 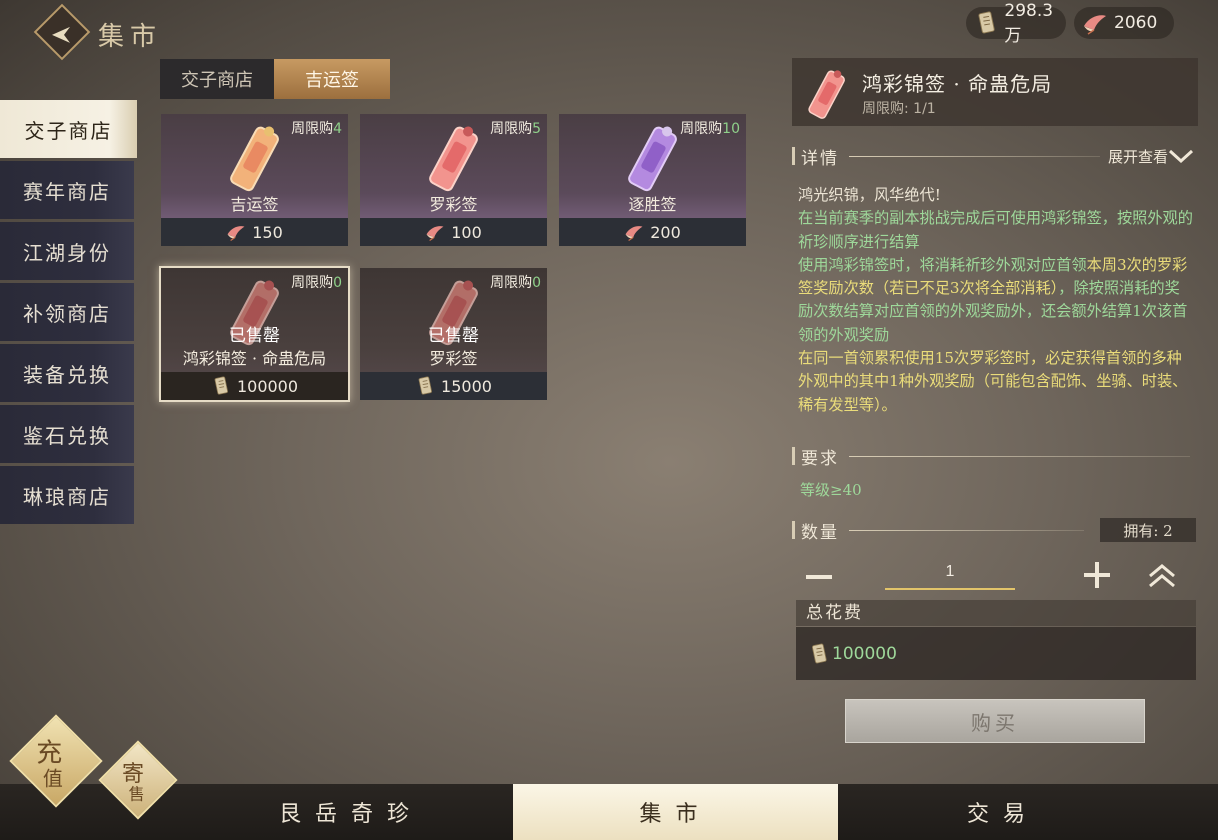 I want to click on sidebar-item-jiaozi-shop: 交子商店, so click(x=68, y=129).